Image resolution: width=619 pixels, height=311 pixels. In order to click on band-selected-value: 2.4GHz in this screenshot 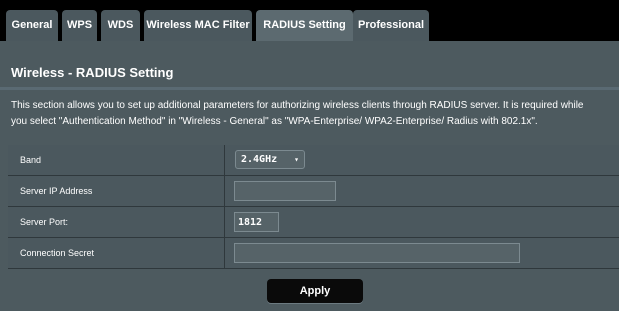, I will do `click(259, 159)`.